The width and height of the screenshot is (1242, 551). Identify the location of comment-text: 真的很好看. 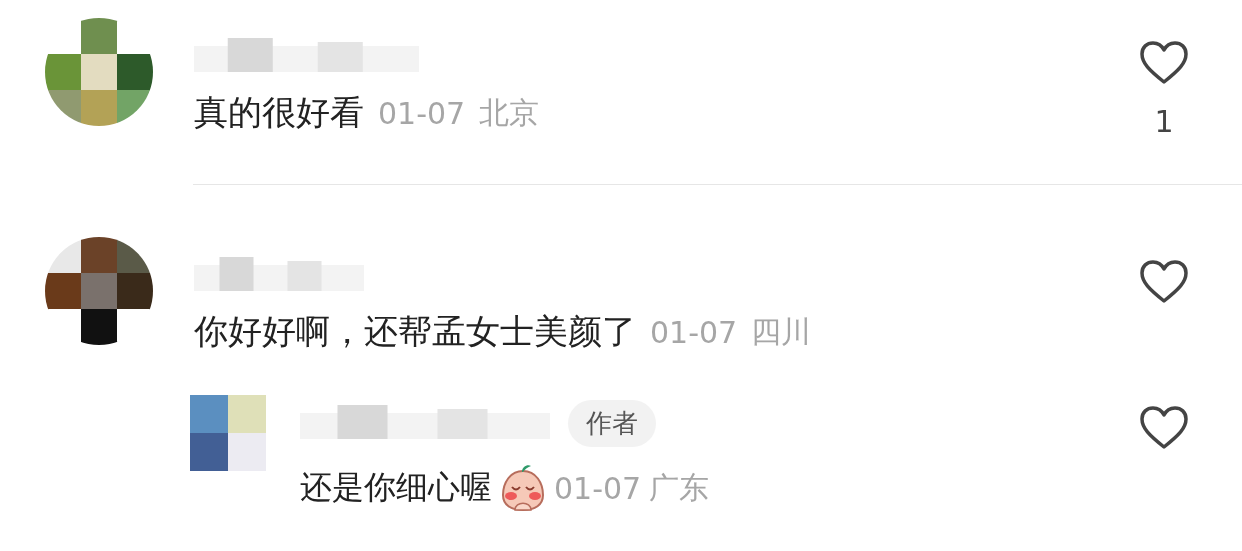
(279, 112).